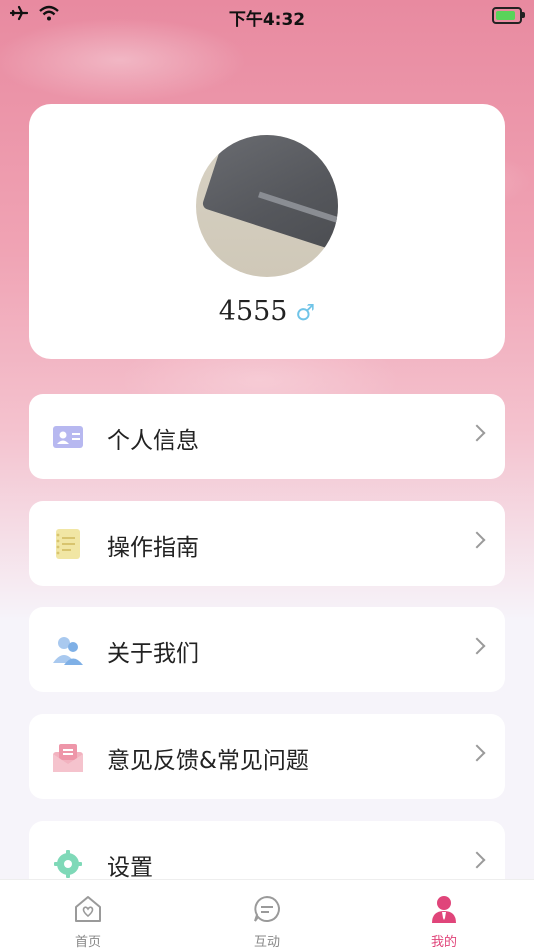 The height and width of the screenshot is (951, 534). What do you see at coordinates (267, 908) in the screenshot?
I see `chat-bubble-icon` at bounding box center [267, 908].